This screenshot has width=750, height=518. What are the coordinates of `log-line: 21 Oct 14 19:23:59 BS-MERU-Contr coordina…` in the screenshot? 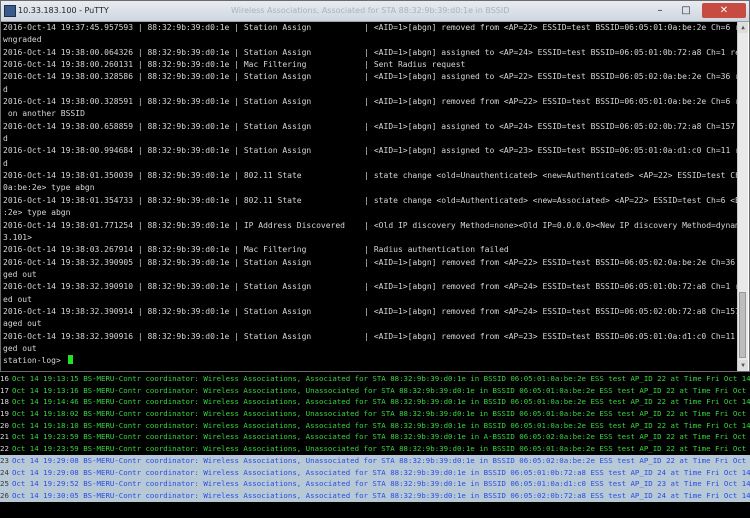 It's located at (375, 437).